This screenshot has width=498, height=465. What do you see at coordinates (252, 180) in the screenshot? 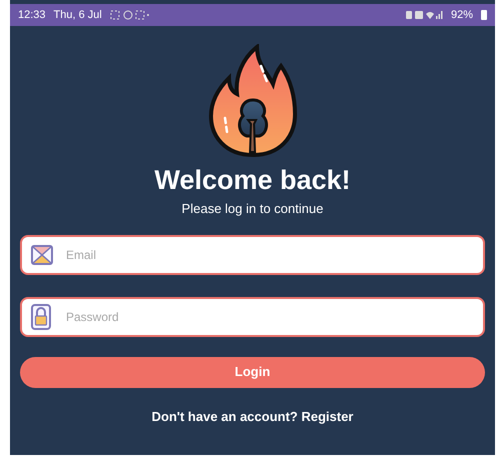
I see `welcome-title: Welcome back!` at bounding box center [252, 180].